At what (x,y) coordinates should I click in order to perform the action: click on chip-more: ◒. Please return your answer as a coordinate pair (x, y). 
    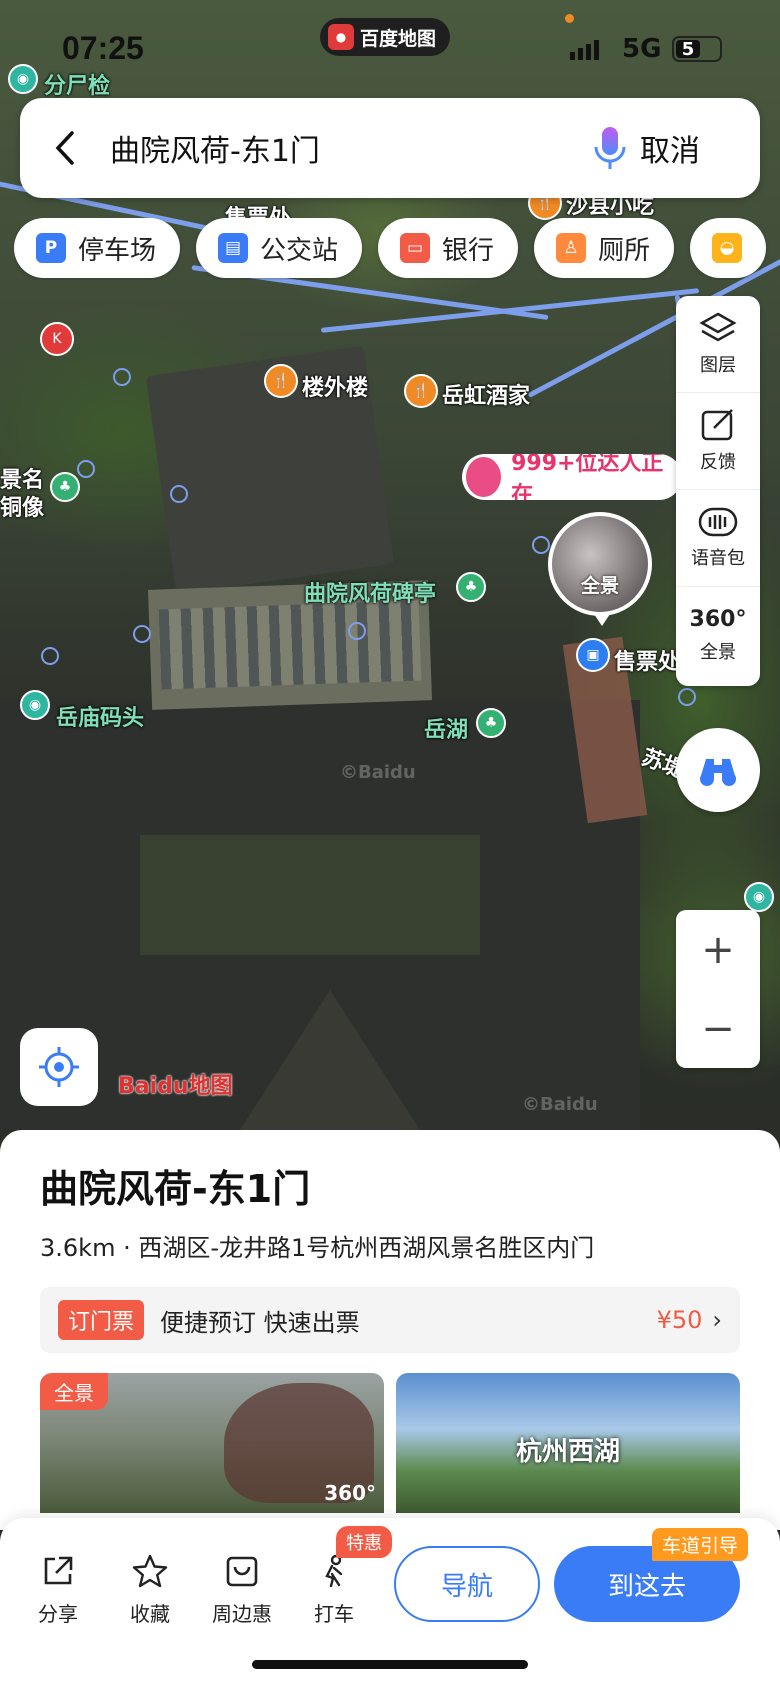
    Looking at the image, I should click on (728, 248).